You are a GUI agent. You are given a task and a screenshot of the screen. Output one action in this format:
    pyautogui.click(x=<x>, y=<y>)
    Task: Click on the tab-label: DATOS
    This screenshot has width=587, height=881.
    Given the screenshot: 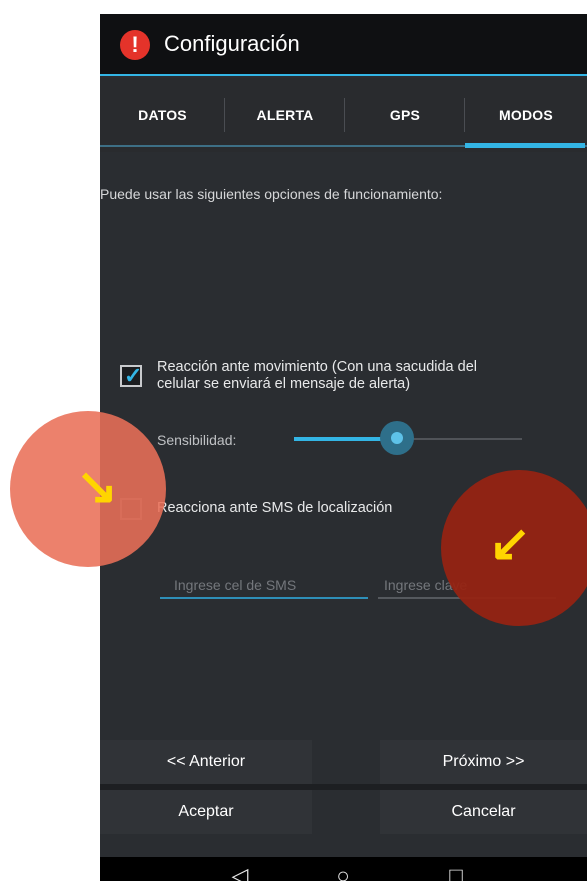 What is the action you would take?
    pyautogui.click(x=162, y=115)
    